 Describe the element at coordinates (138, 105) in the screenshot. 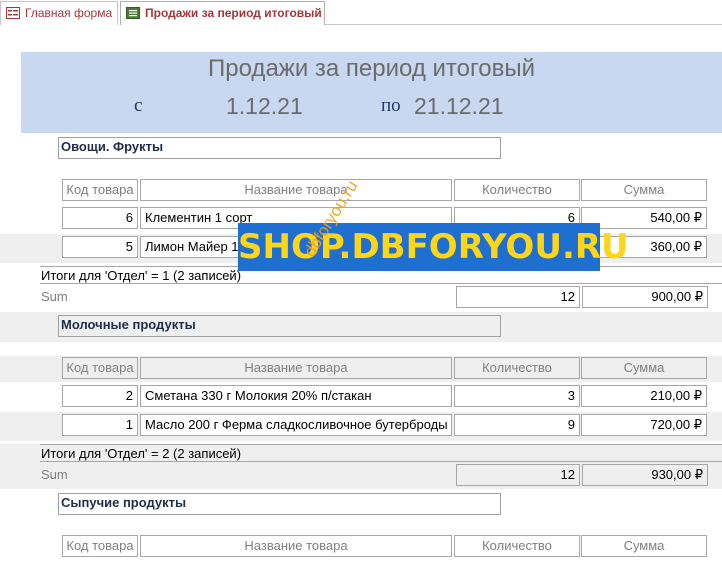

I see `from-label: с` at that location.